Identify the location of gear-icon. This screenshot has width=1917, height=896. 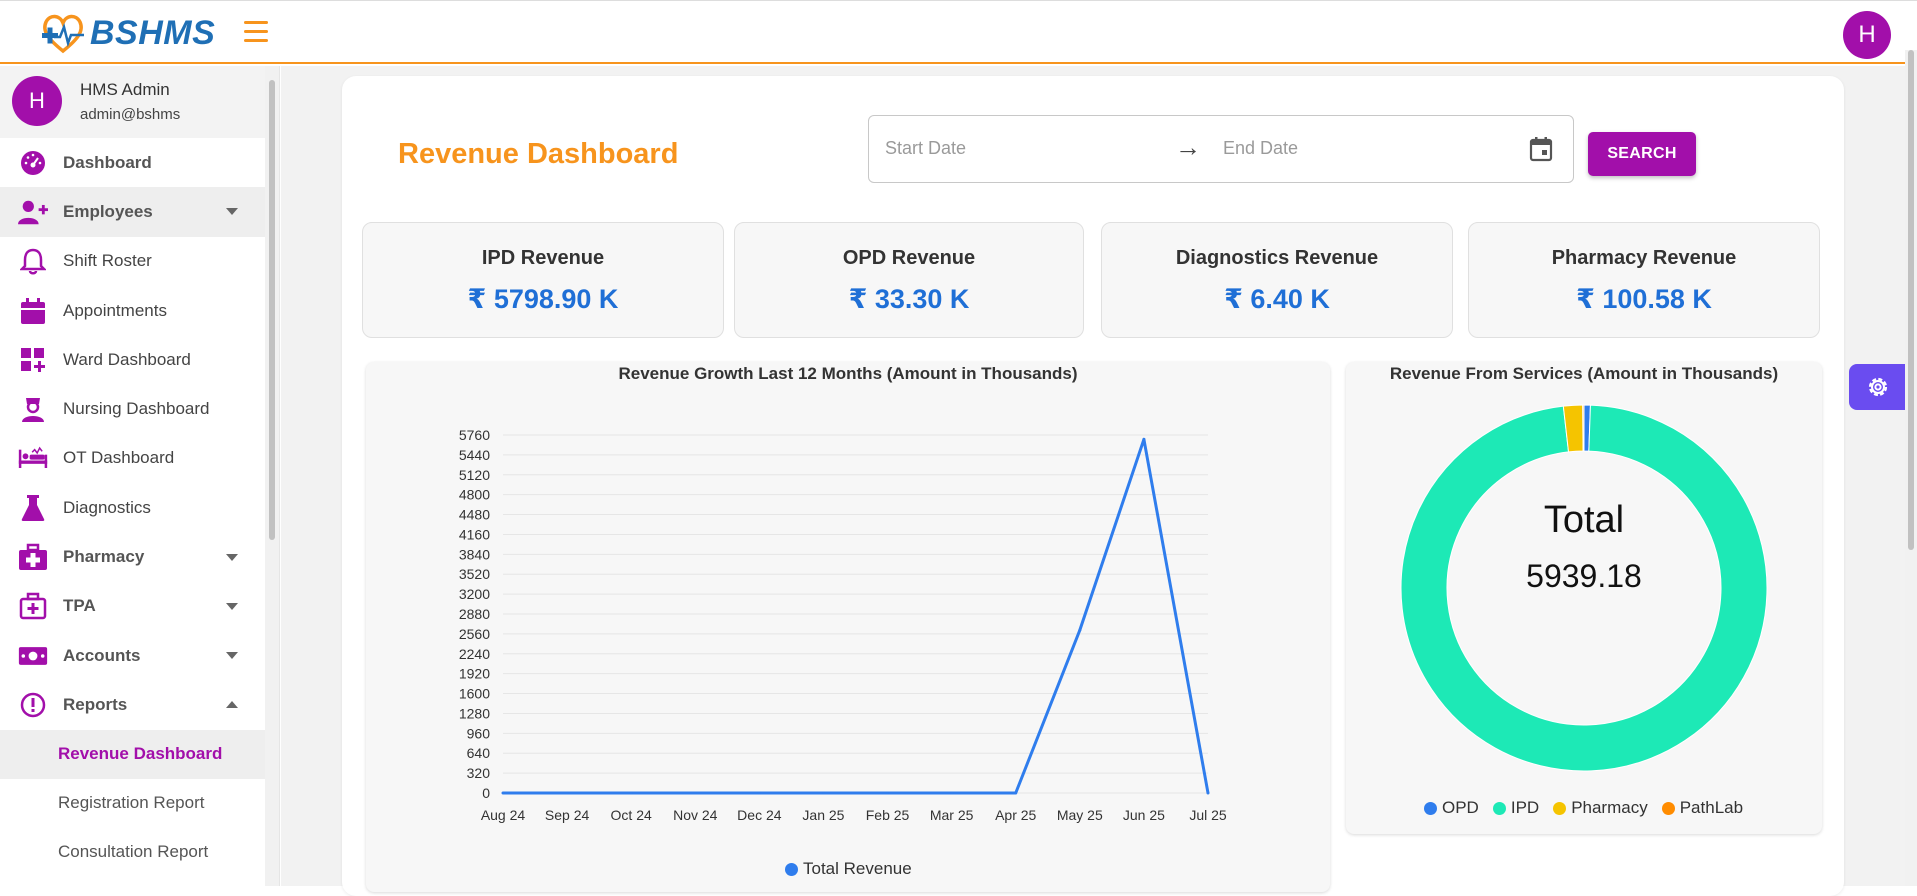
(1878, 387).